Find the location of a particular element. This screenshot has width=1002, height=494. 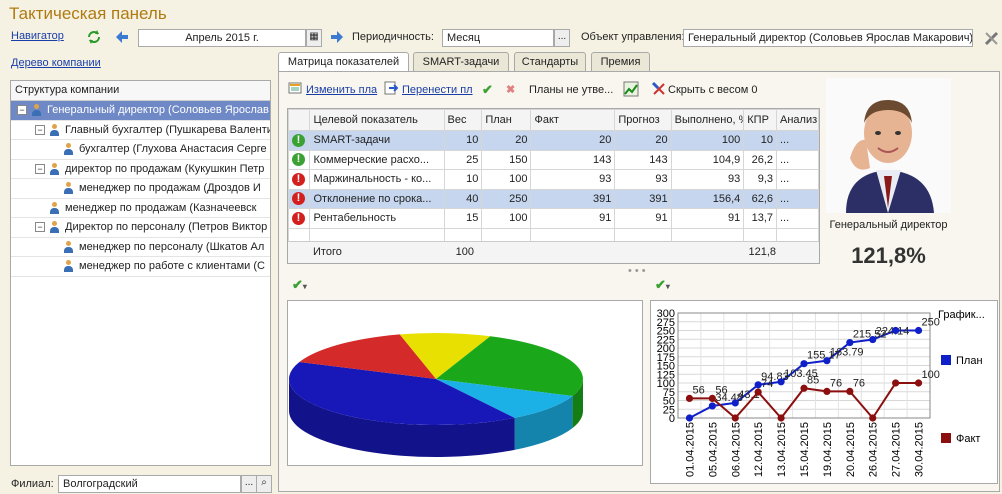

next-period-arrow-icon is located at coordinates (337, 38).